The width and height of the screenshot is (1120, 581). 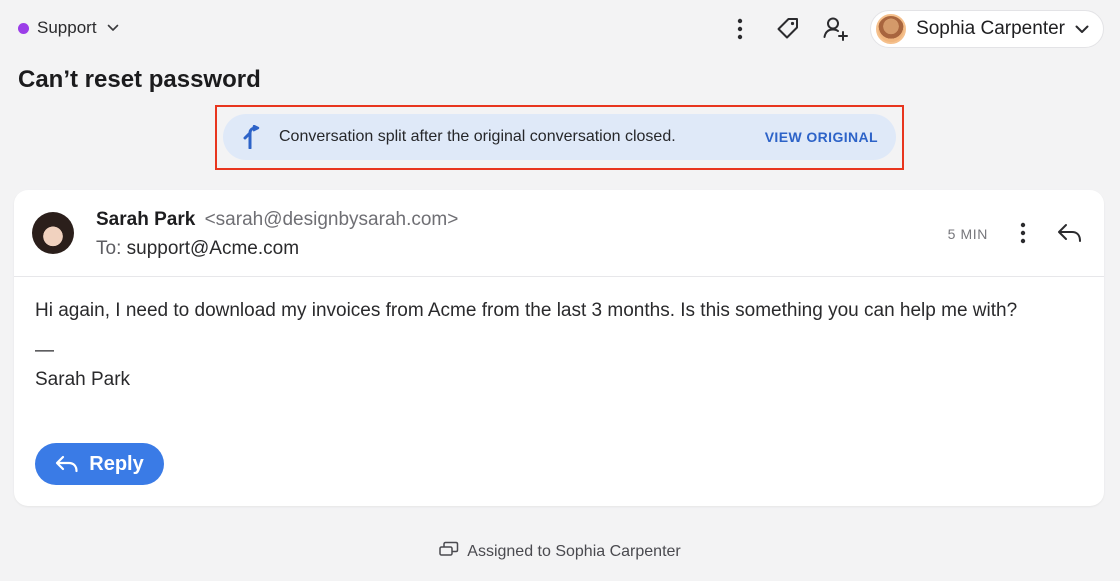 I want to click on user-name: Sophia Carpenter, so click(x=990, y=28).